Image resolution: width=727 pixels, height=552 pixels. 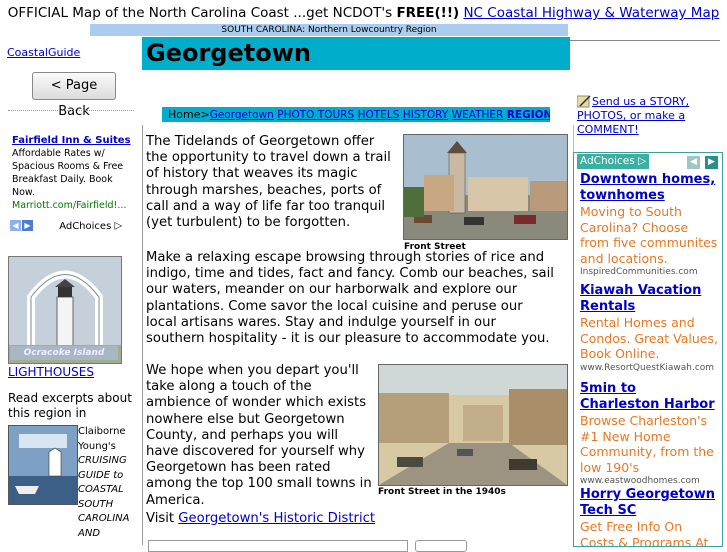 What do you see at coordinates (74, 95) in the screenshot?
I see `page-back-button: < Page Back` at bounding box center [74, 95].